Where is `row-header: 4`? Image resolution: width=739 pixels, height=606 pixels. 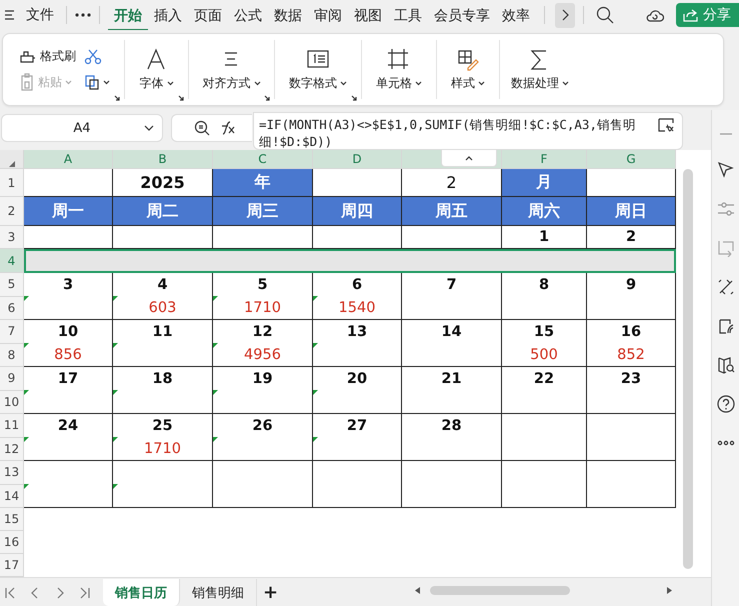 row-header: 4 is located at coordinates (12, 261).